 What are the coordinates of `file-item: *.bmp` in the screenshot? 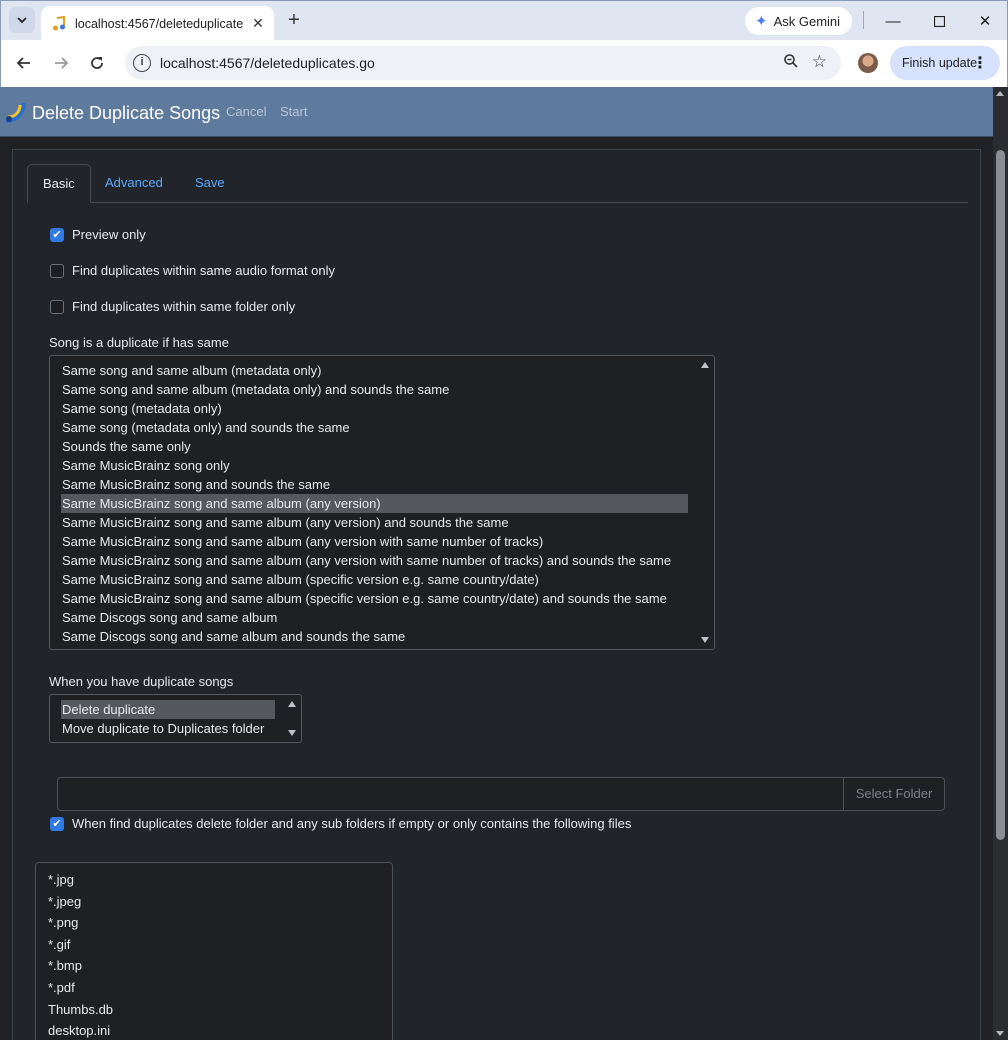 It's located at (214, 966).